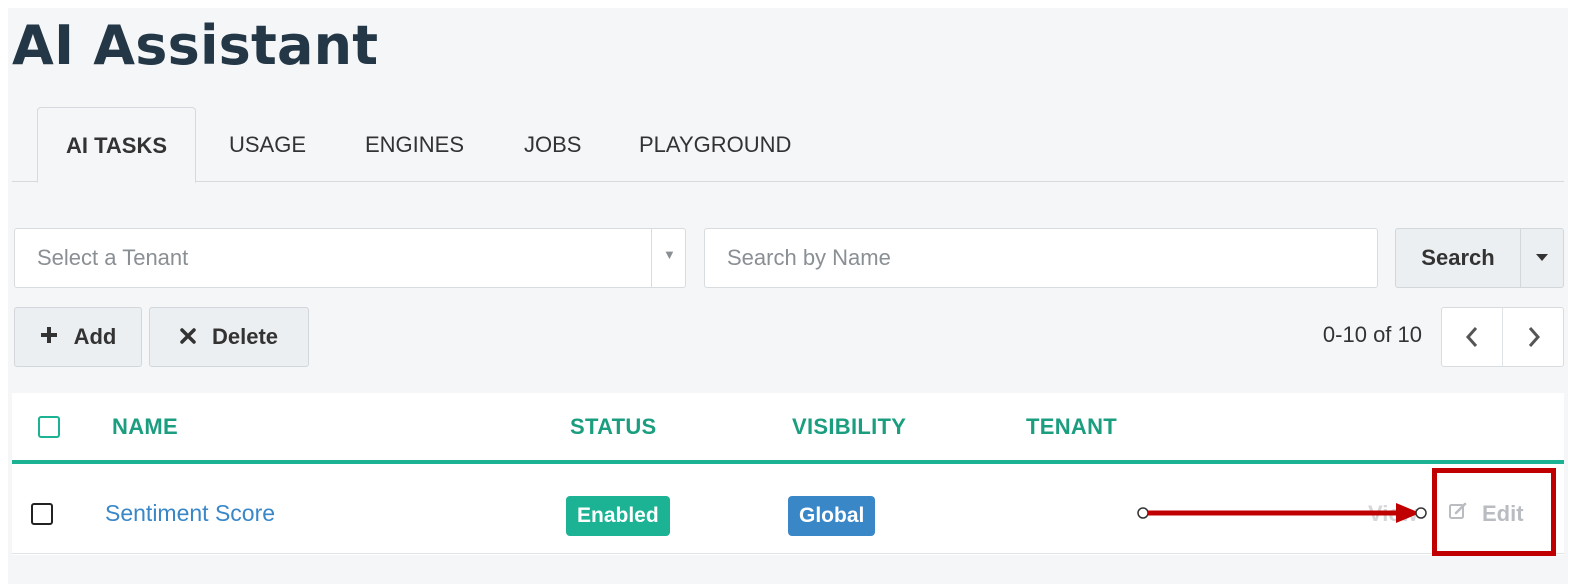 This screenshot has width=1572, height=584. What do you see at coordinates (788, 428) in the screenshot?
I see `table-header: NAME STATUS VISIBILITY TENANT` at bounding box center [788, 428].